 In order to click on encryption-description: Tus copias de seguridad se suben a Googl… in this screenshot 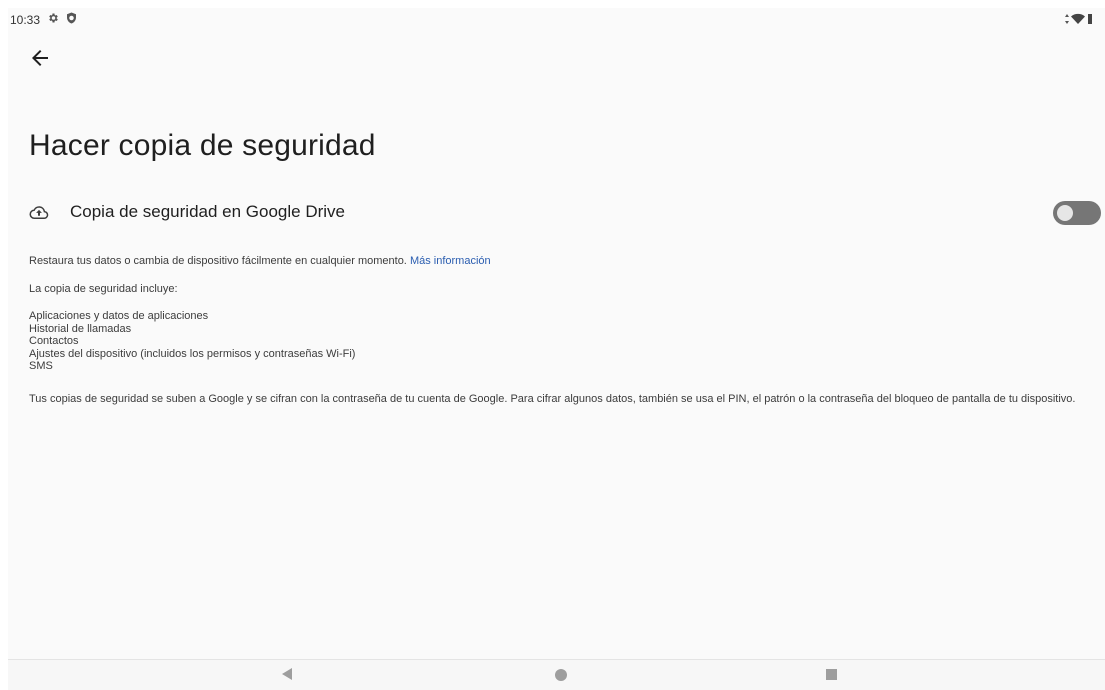, I will do `click(552, 399)`.